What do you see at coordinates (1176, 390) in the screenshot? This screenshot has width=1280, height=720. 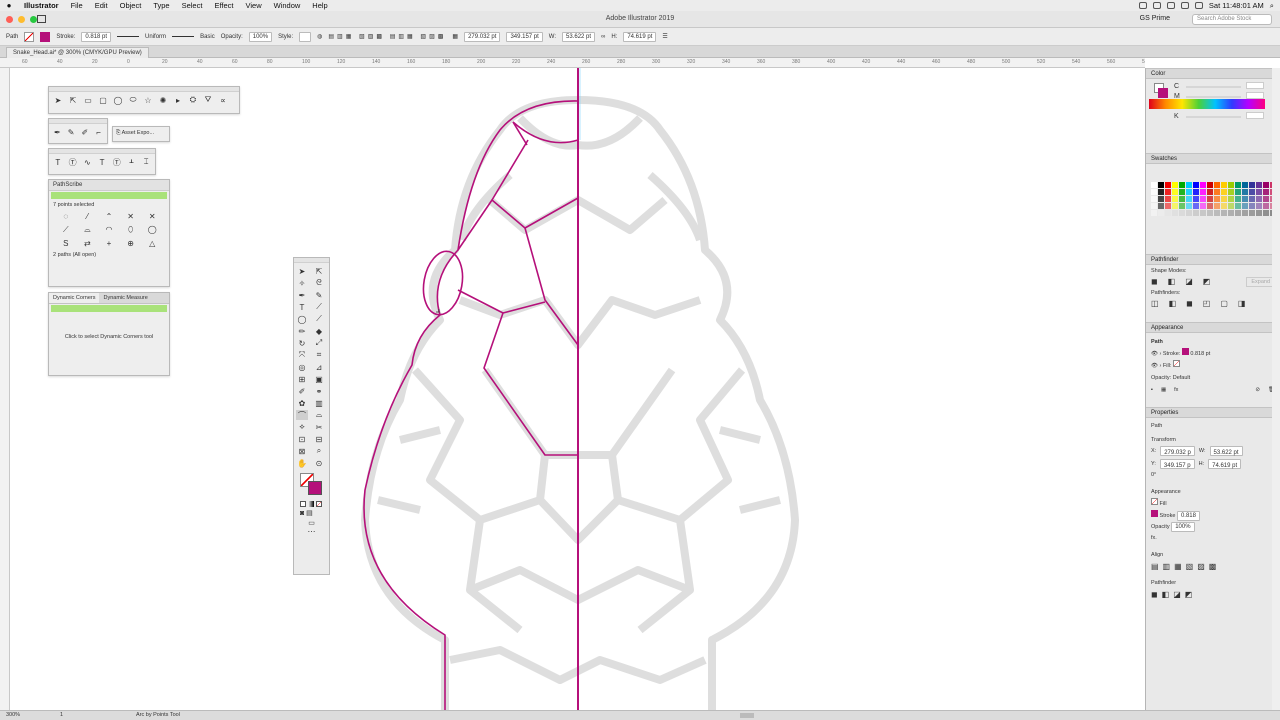 I see `fx-button: fx` at bounding box center [1176, 390].